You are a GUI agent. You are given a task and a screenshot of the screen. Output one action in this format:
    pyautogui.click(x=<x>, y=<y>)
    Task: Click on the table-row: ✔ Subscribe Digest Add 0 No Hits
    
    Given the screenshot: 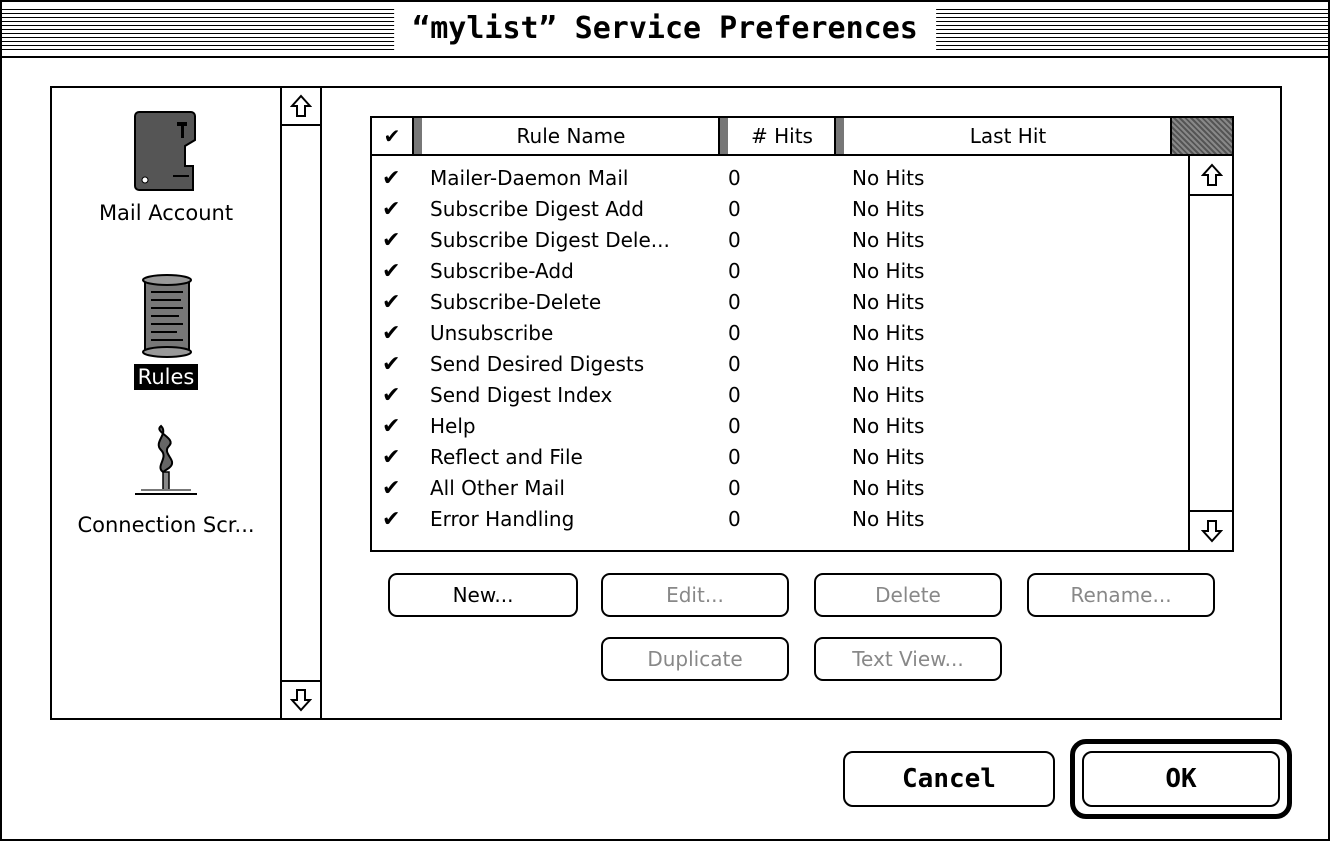 What is the action you would take?
    pyautogui.click(x=778, y=210)
    